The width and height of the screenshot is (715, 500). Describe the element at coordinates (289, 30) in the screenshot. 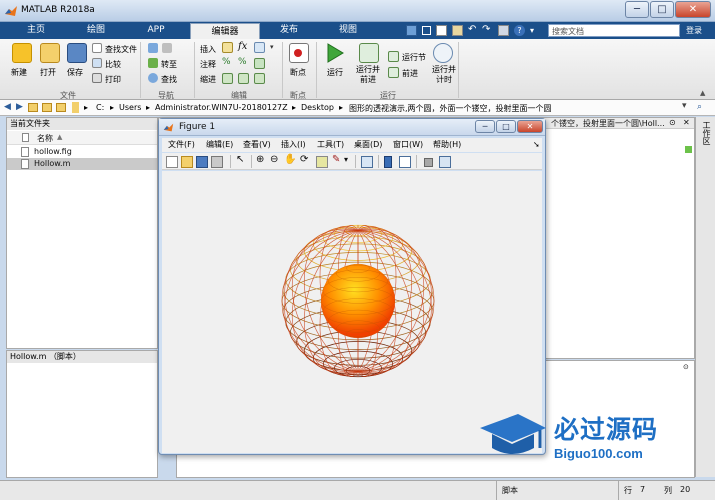

I see `tab-publish: 发布` at that location.